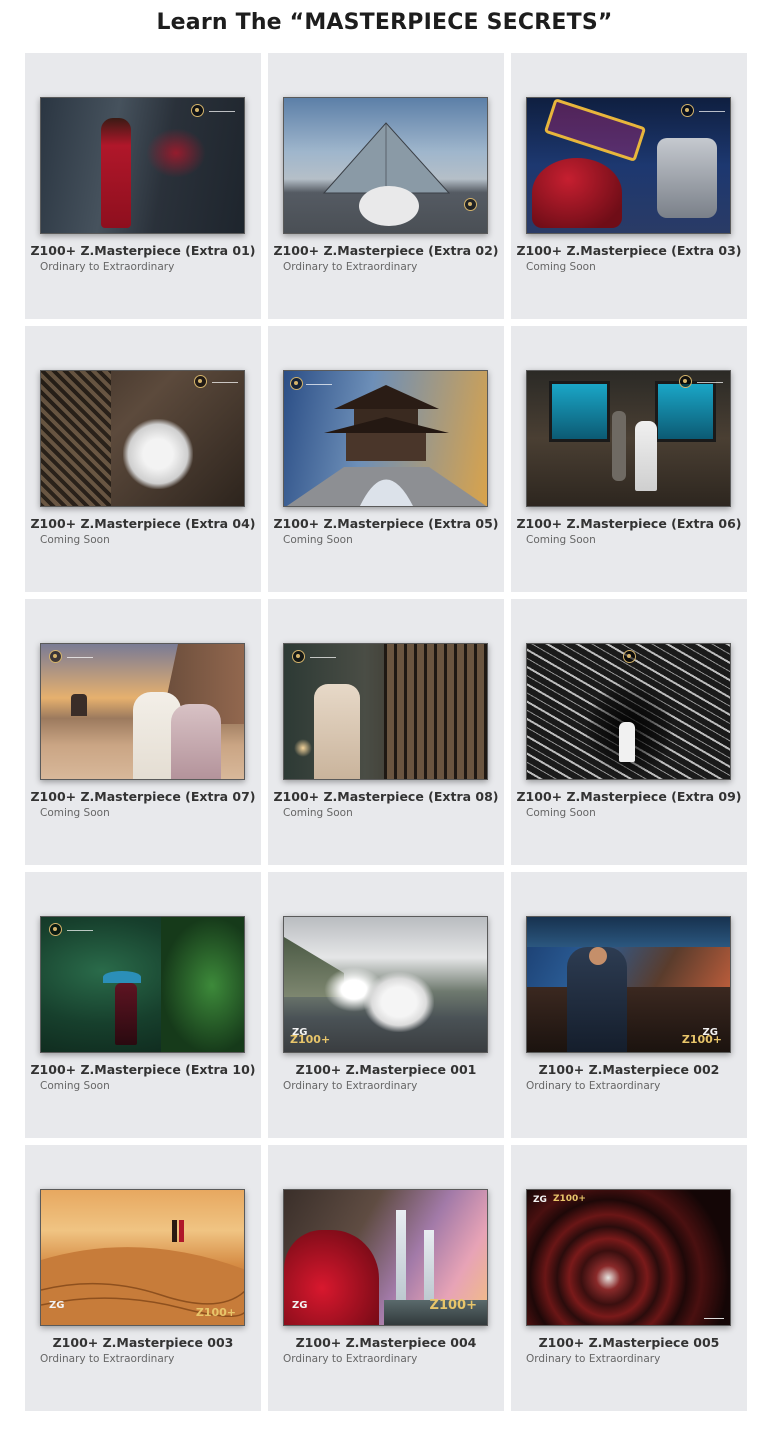 This screenshot has height=1440, width=769. I want to click on card-title: Z100+ Z.Masterpiece (Extra 01), so click(143, 250).